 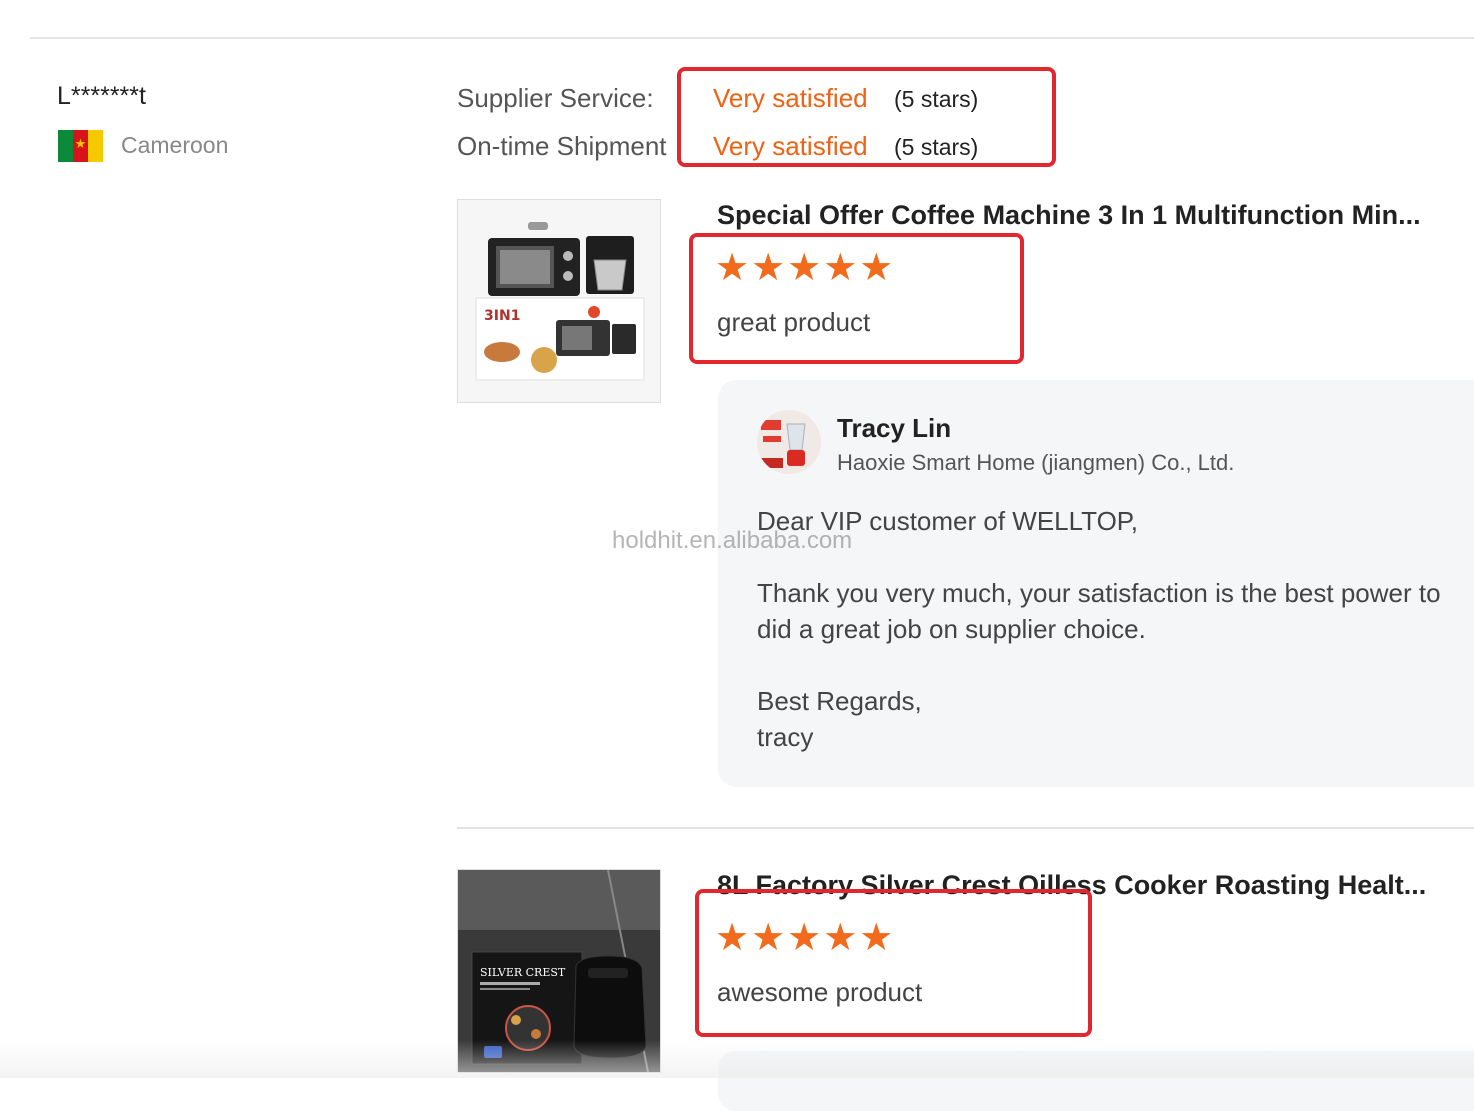 I want to click on breakfast-machine-image: 3IN1, so click(x=559, y=301).